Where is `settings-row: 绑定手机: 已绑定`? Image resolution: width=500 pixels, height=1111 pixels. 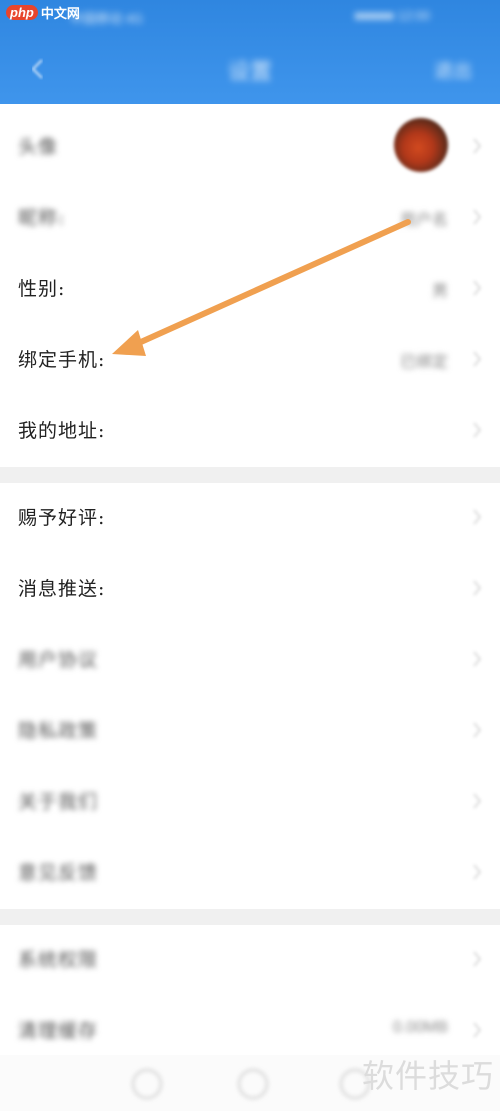
settings-row: 绑定手机: 已绑定 is located at coordinates (250, 360).